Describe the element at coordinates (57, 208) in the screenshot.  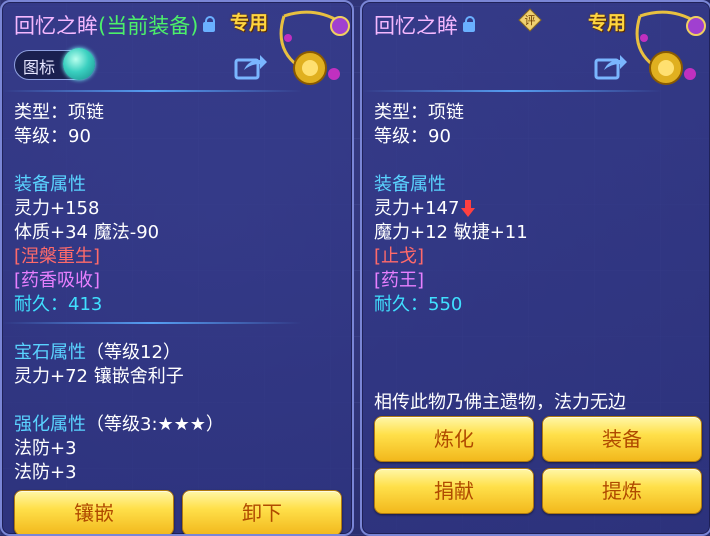
I see `attr-line-1: 灵力+158` at that location.